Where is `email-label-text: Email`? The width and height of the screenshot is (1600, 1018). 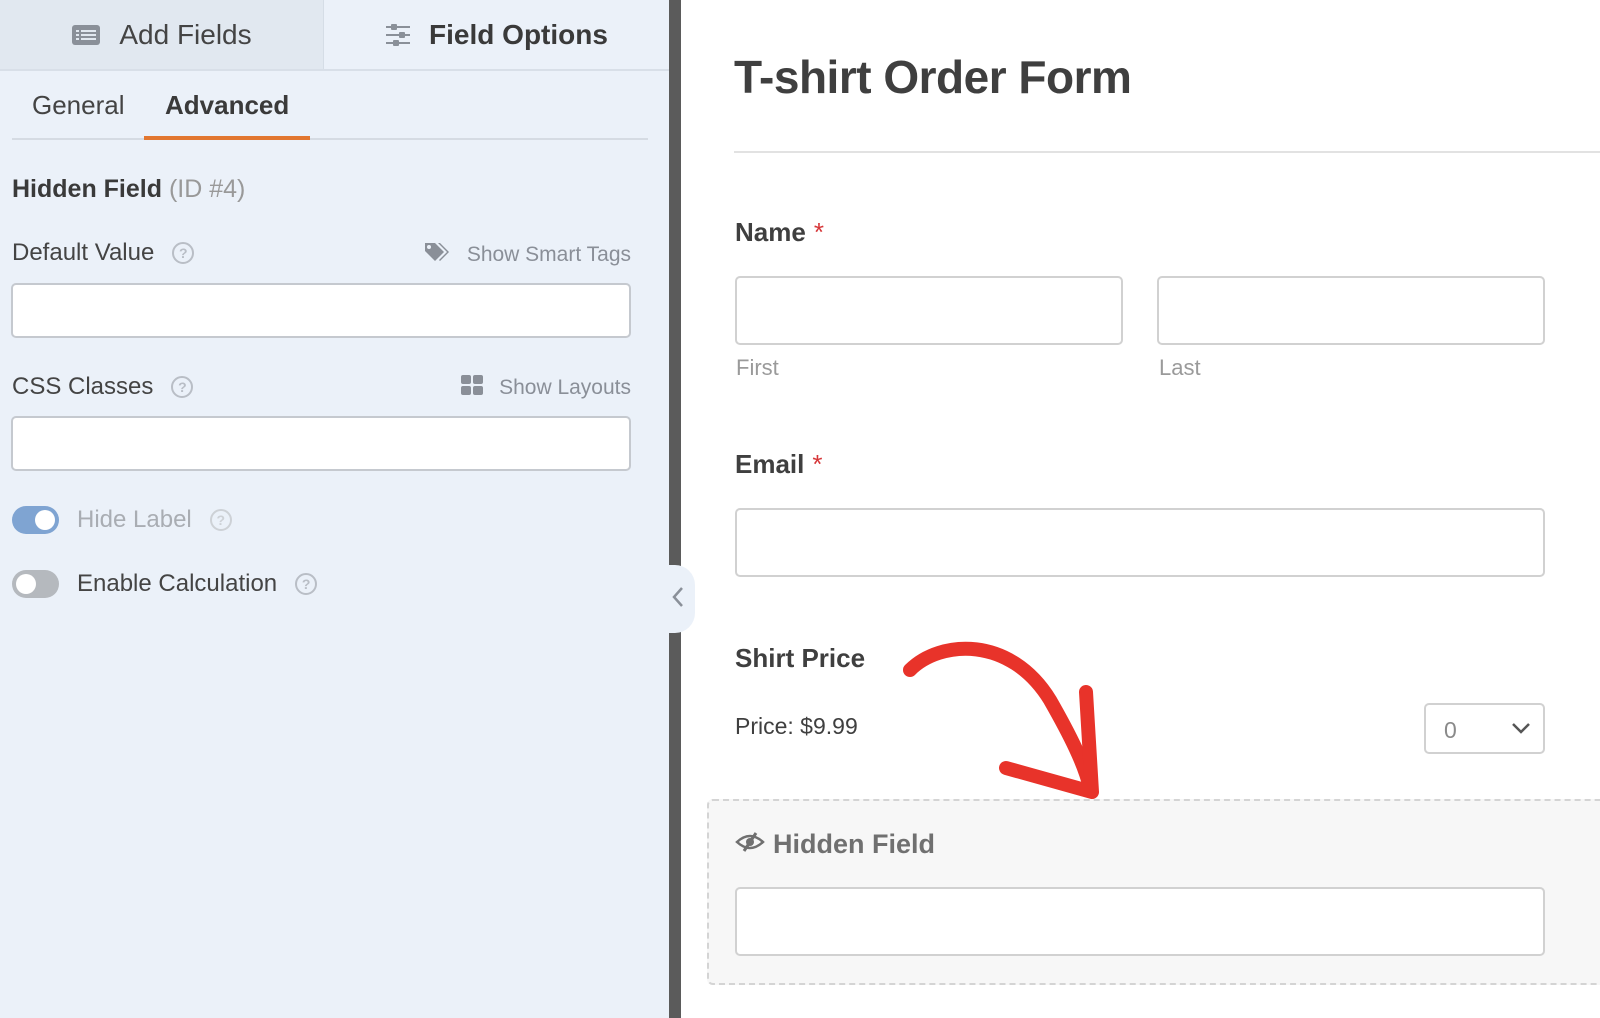
email-label-text: Email is located at coordinates (770, 464).